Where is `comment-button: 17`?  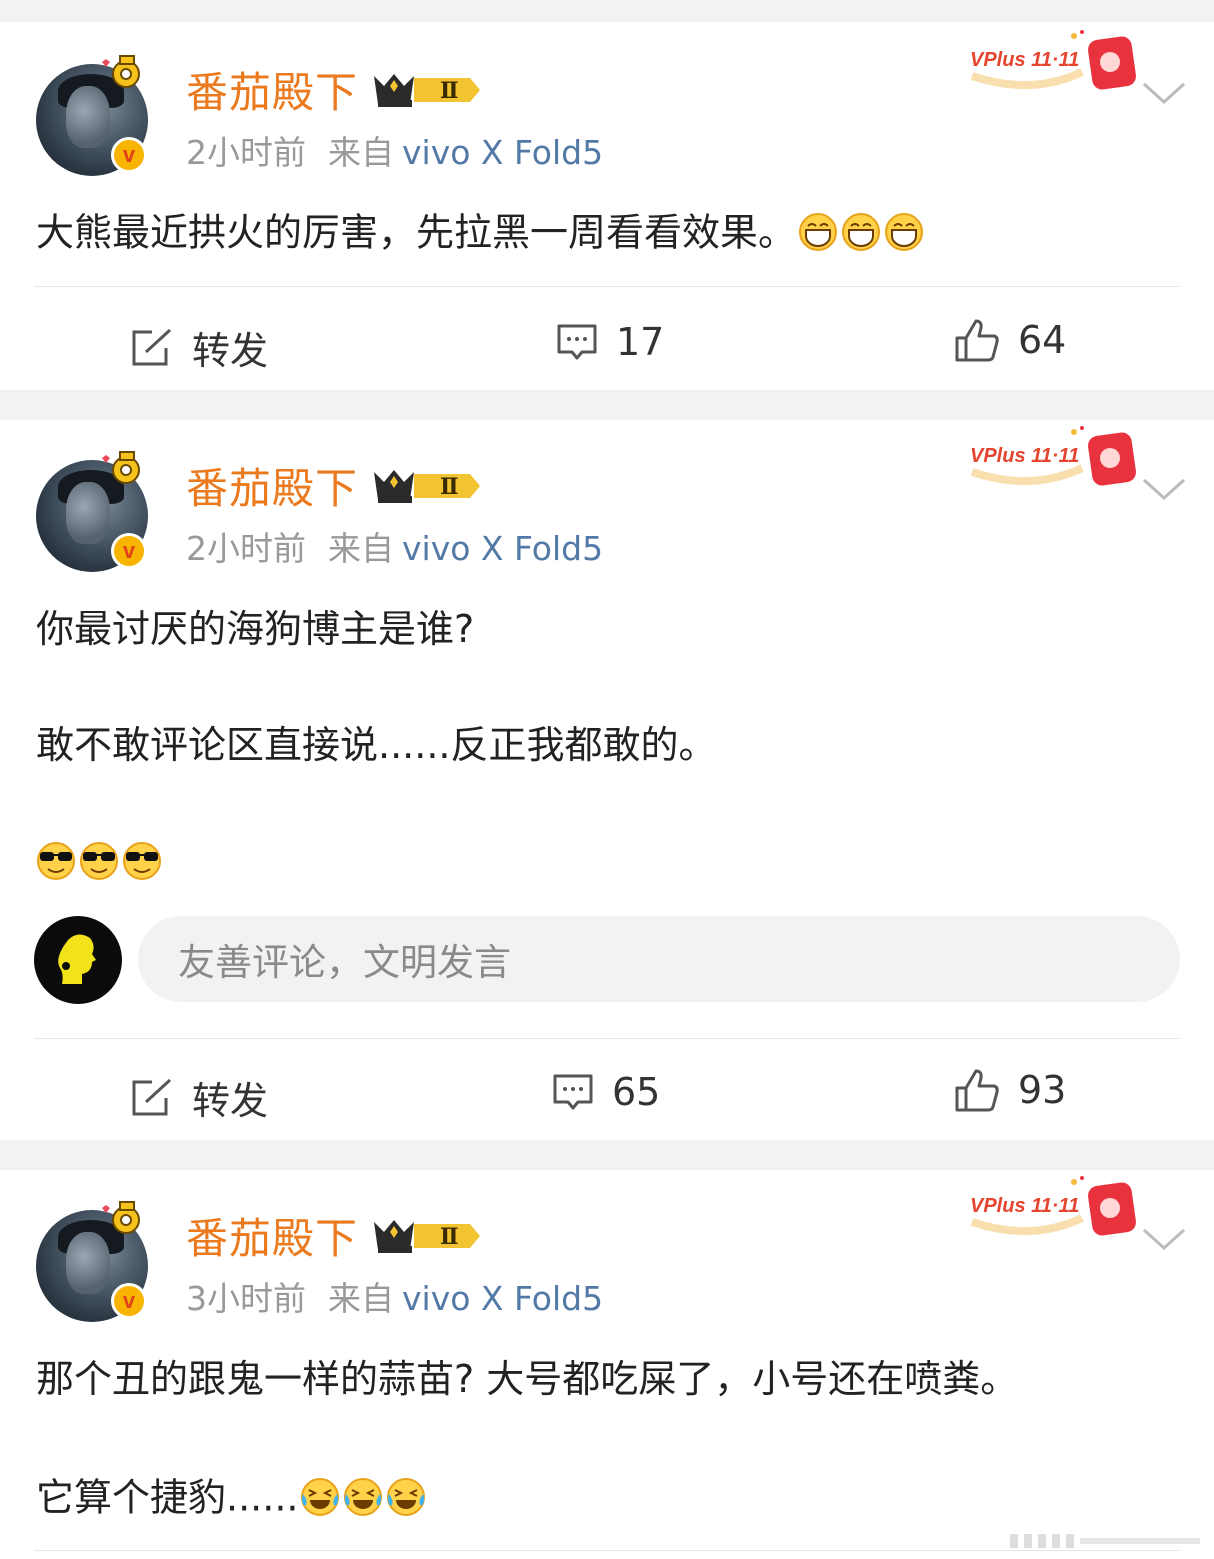
comment-button: 17 is located at coordinates (610, 342).